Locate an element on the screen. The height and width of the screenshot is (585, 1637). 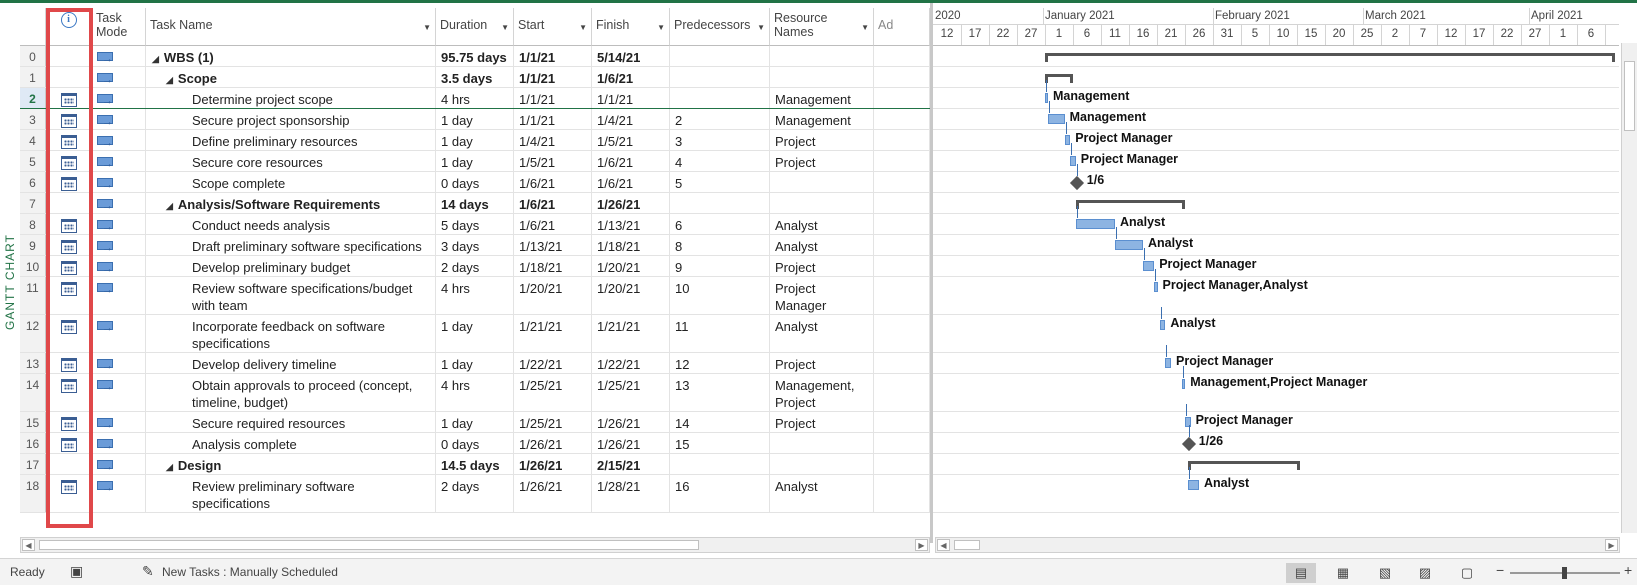
predecessors-cell: 4 is located at coordinates (720, 161).